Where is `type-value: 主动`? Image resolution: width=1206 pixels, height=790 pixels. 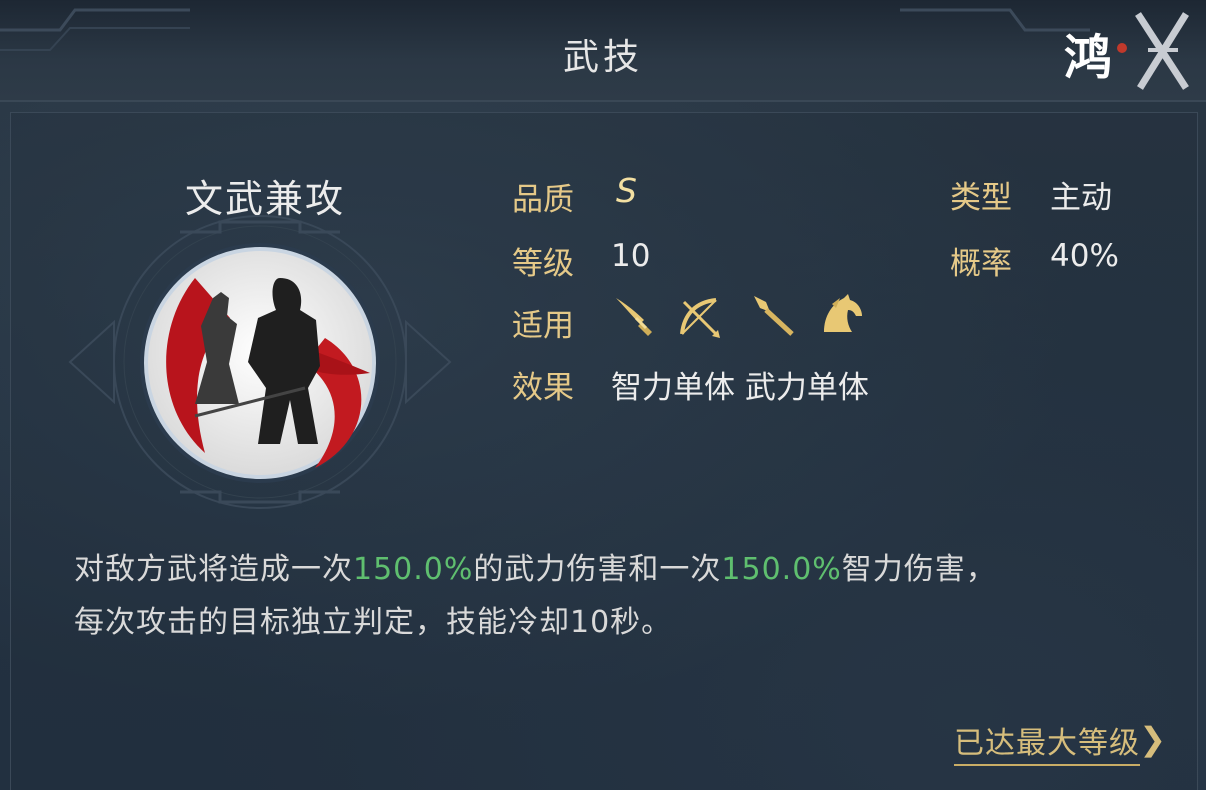
type-value: 主动 is located at coordinates (1081, 198).